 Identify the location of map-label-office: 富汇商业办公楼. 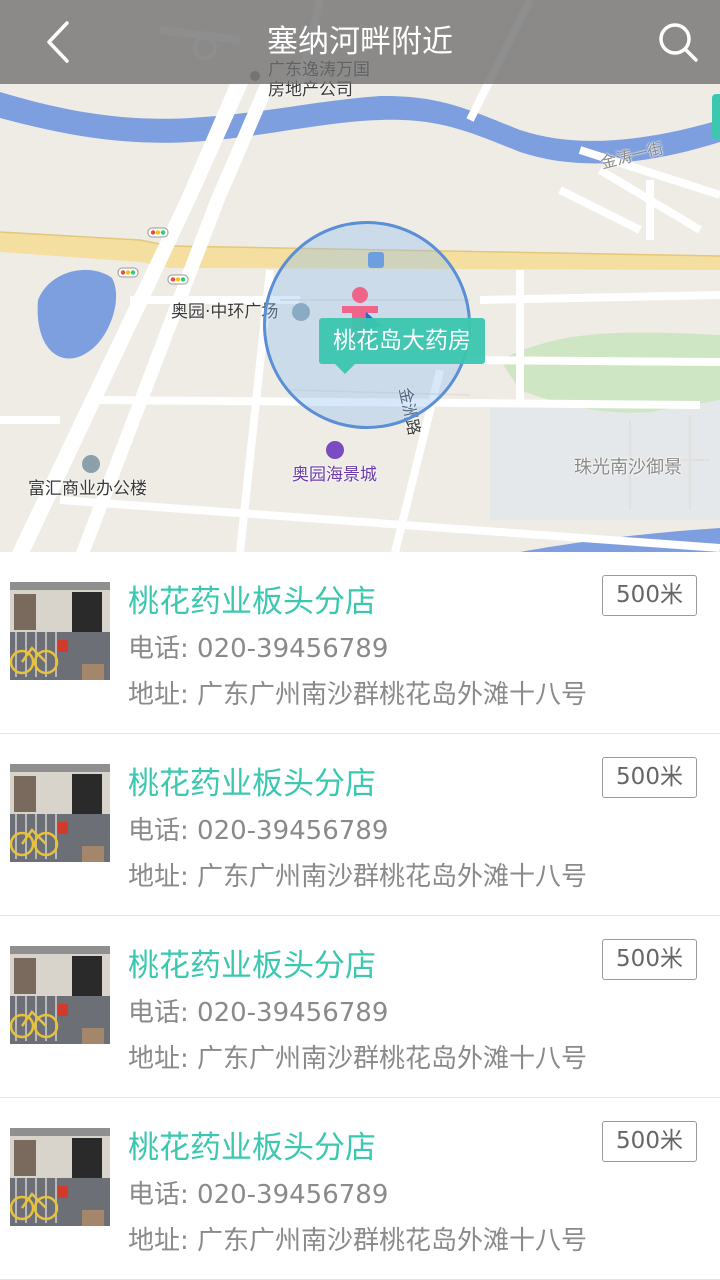
(87, 489).